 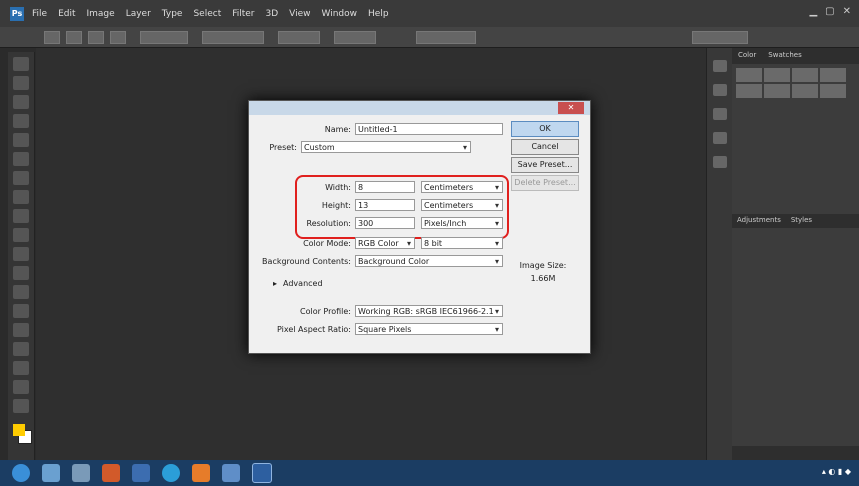 What do you see at coordinates (355, 37) in the screenshot?
I see `height-field` at bounding box center [355, 37].